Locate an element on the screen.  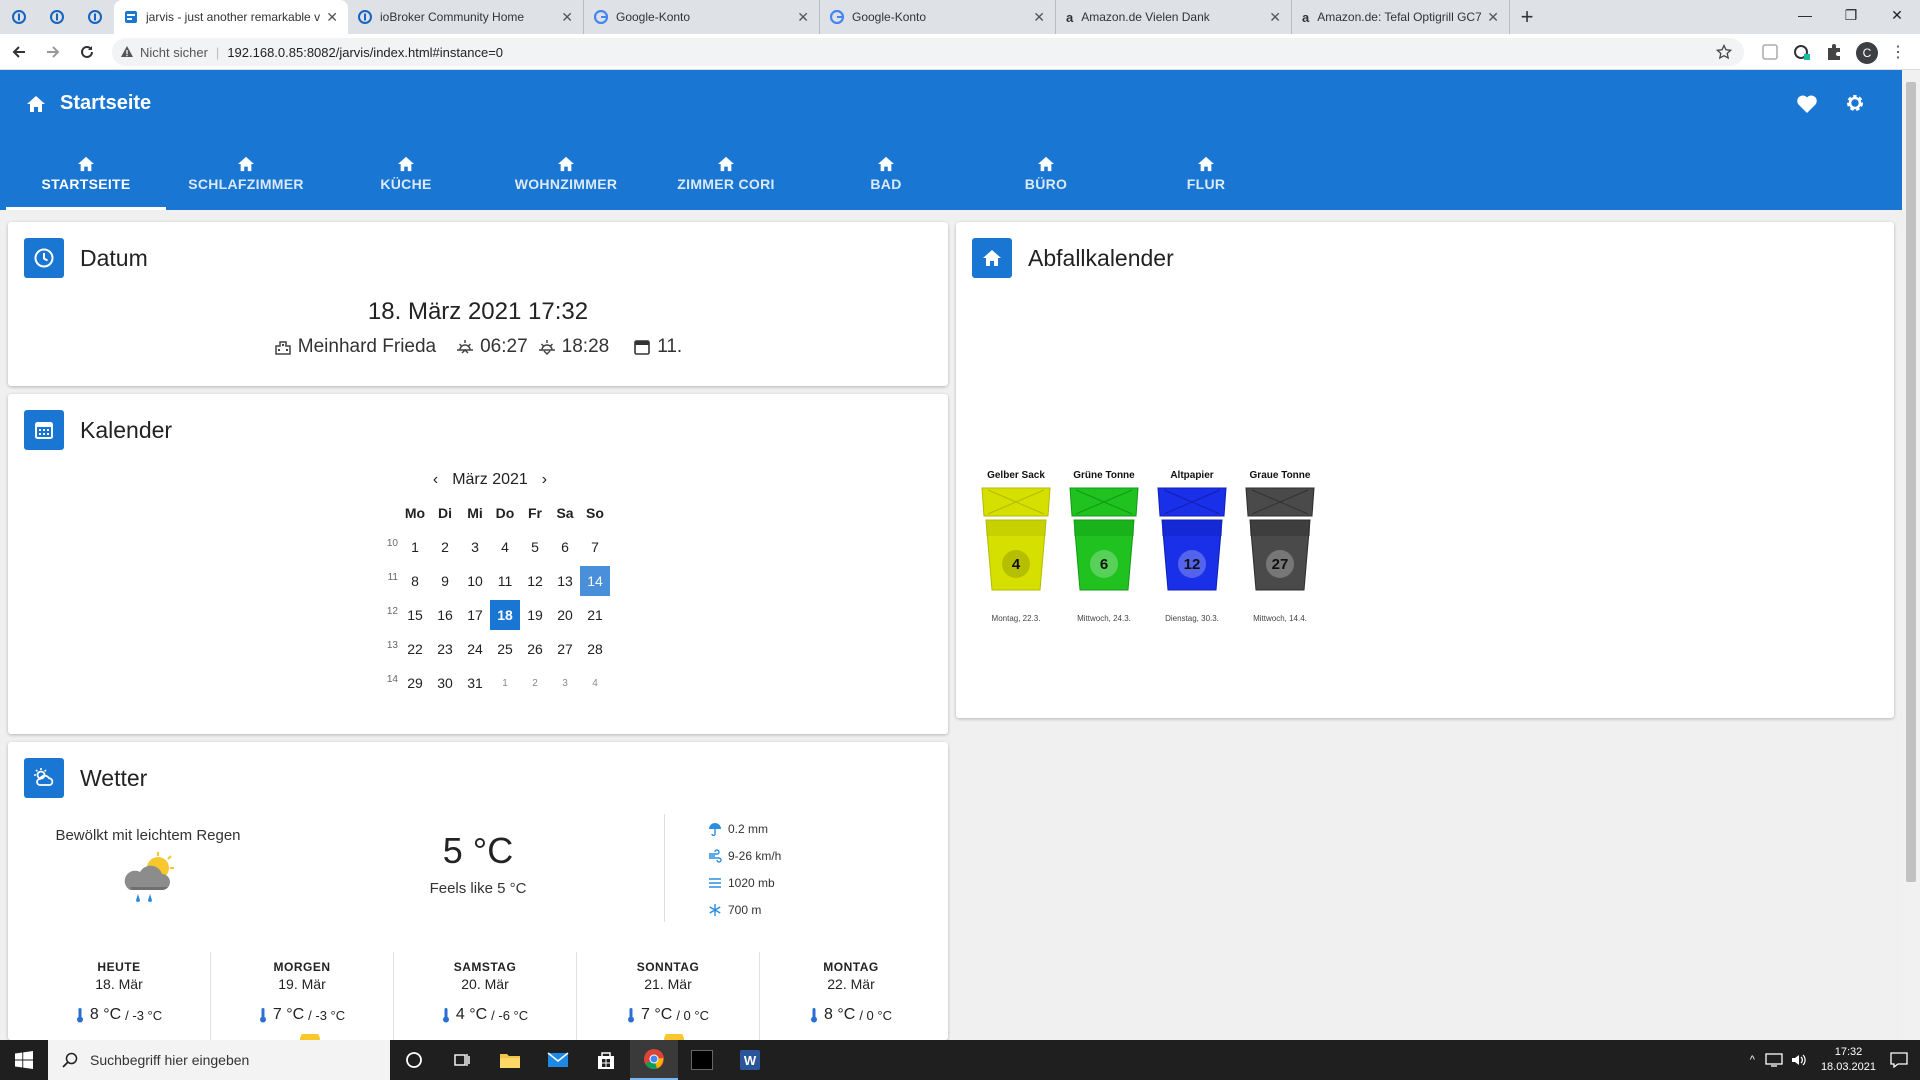
calendar-day-next-month: 3 is located at coordinates (565, 683).